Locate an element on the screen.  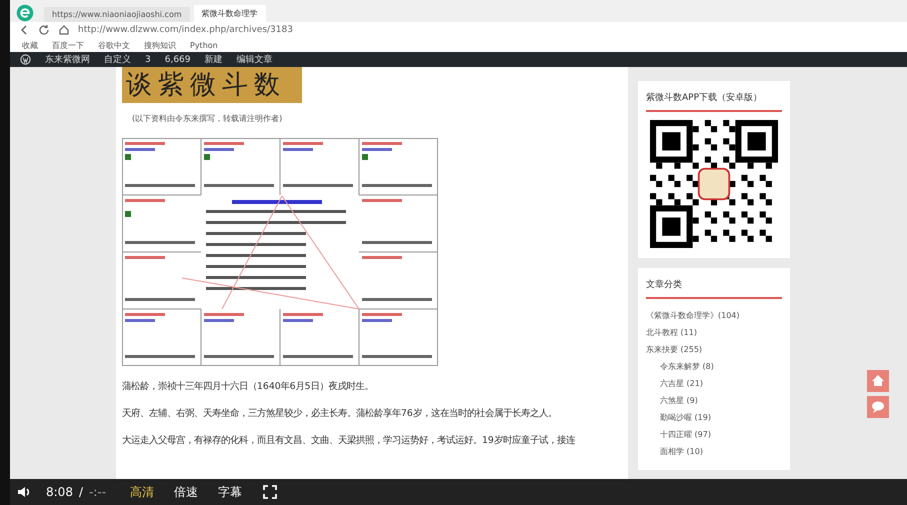
app-download-title: 紫微斗数APP下载（安卓版） is located at coordinates (714, 101).